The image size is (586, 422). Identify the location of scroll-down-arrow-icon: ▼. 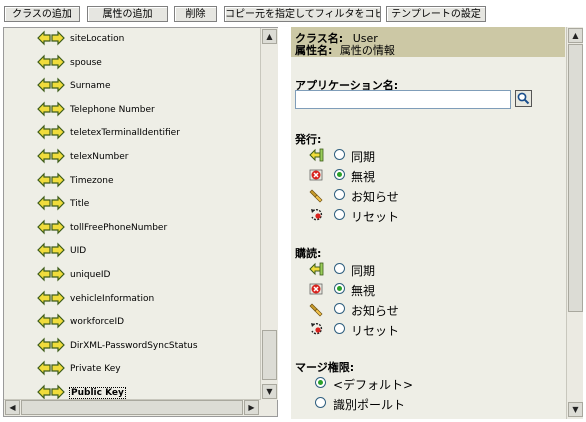
(269, 391).